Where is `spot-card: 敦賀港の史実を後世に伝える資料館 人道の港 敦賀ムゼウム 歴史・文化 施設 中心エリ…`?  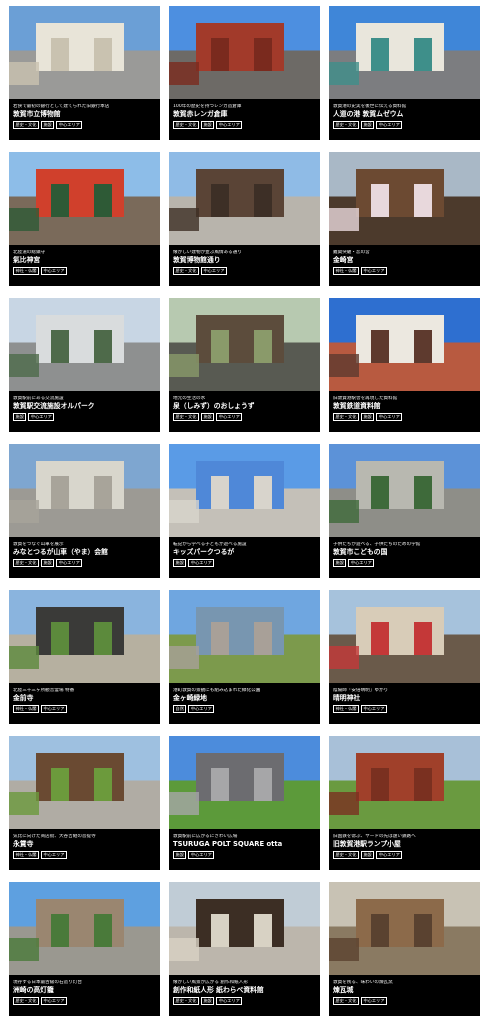
spot-card: 敦賀港の史実を後世に伝える資料館 人道の港 敦賀ムゼウム 歴史・文化 施設 中心エリ… is located at coordinates (404, 73).